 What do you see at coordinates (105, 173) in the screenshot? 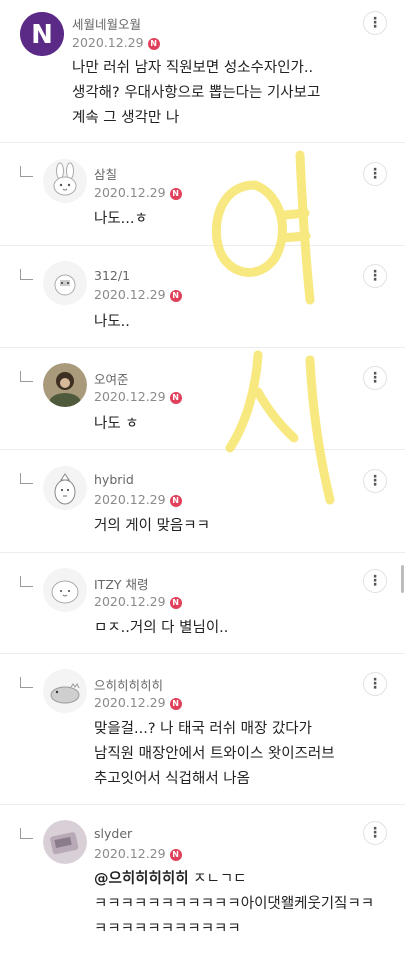
I see `comment-nickname: 삼칠` at bounding box center [105, 173].